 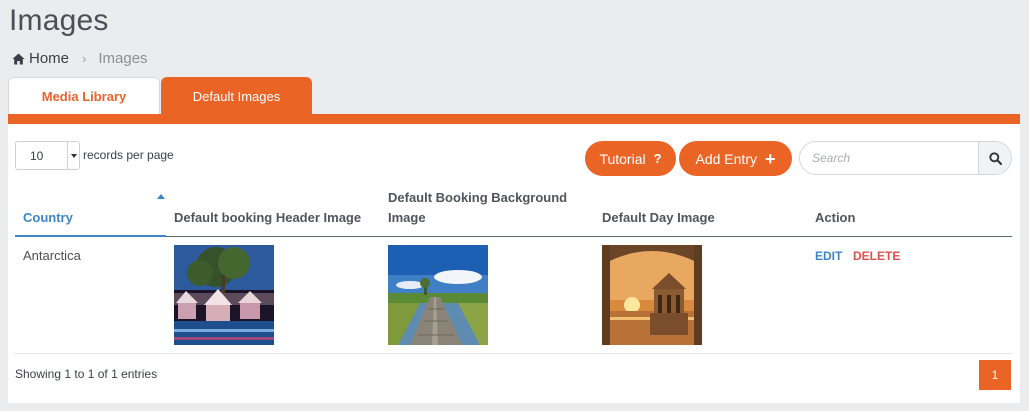 I want to click on column-header-header-image: Default booking Header Image, so click(x=267, y=218).